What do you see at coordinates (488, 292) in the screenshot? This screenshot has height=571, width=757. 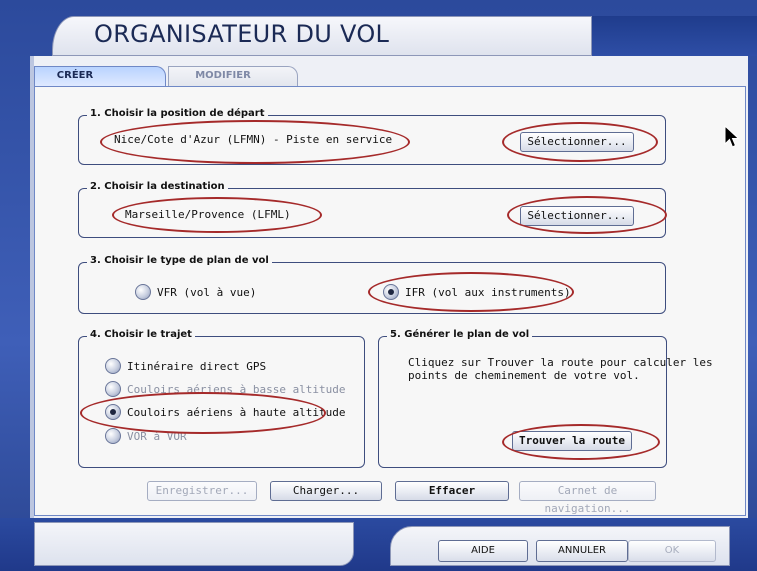 I see `ifr-label: IFR (vol aux instruments)` at bounding box center [488, 292].